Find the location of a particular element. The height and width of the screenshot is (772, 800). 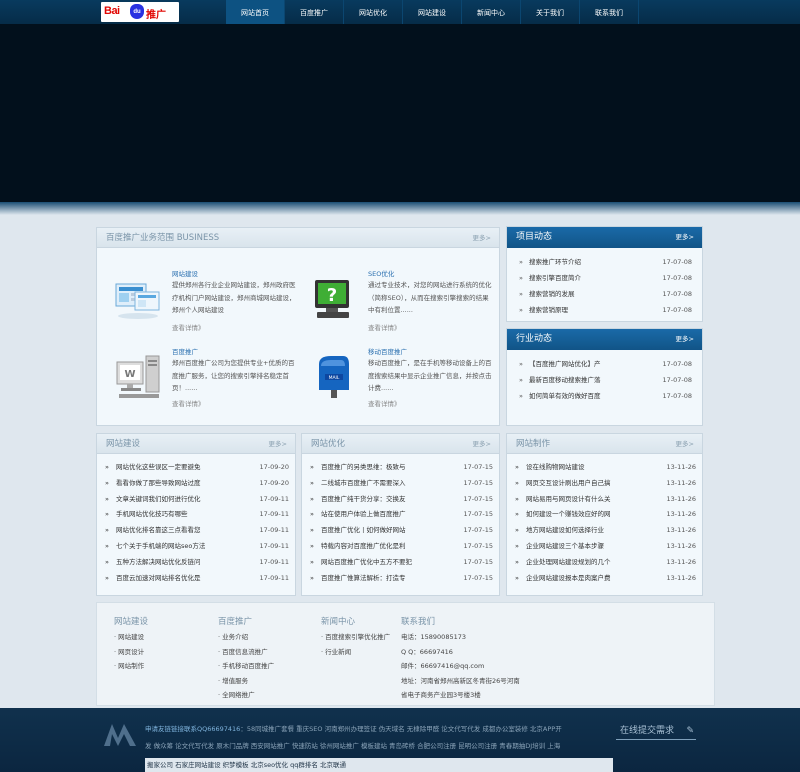

list-item: » 搜索营销原理 17-07-08 is located at coordinates (604, 310).